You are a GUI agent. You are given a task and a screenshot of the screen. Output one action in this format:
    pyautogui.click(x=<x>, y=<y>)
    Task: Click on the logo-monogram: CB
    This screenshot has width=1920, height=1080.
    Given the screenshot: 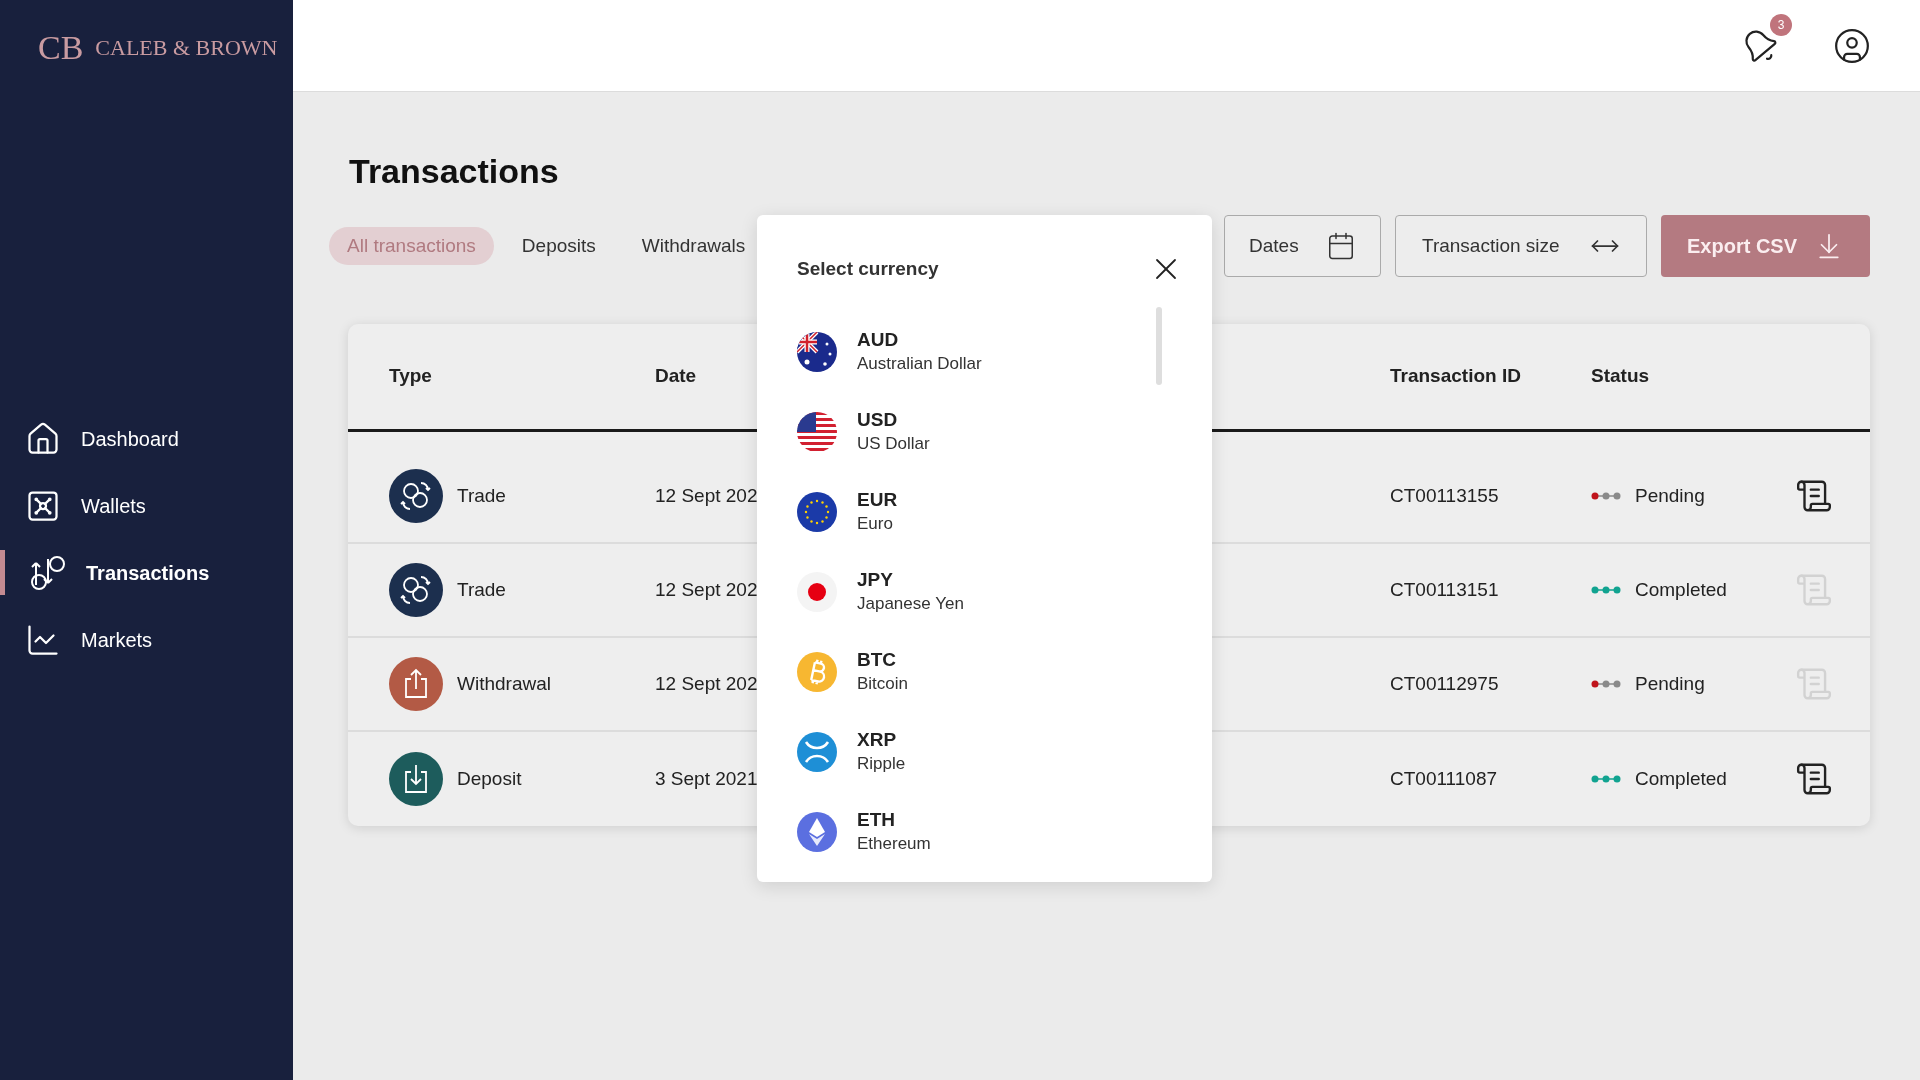 What is the action you would take?
    pyautogui.click(x=61, y=48)
    